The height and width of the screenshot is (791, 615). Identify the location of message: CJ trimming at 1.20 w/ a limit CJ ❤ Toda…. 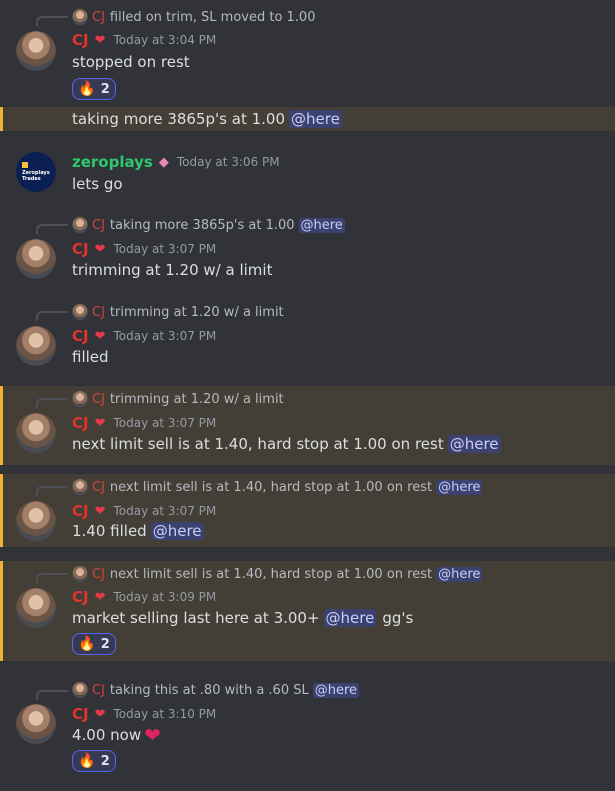
(307, 425).